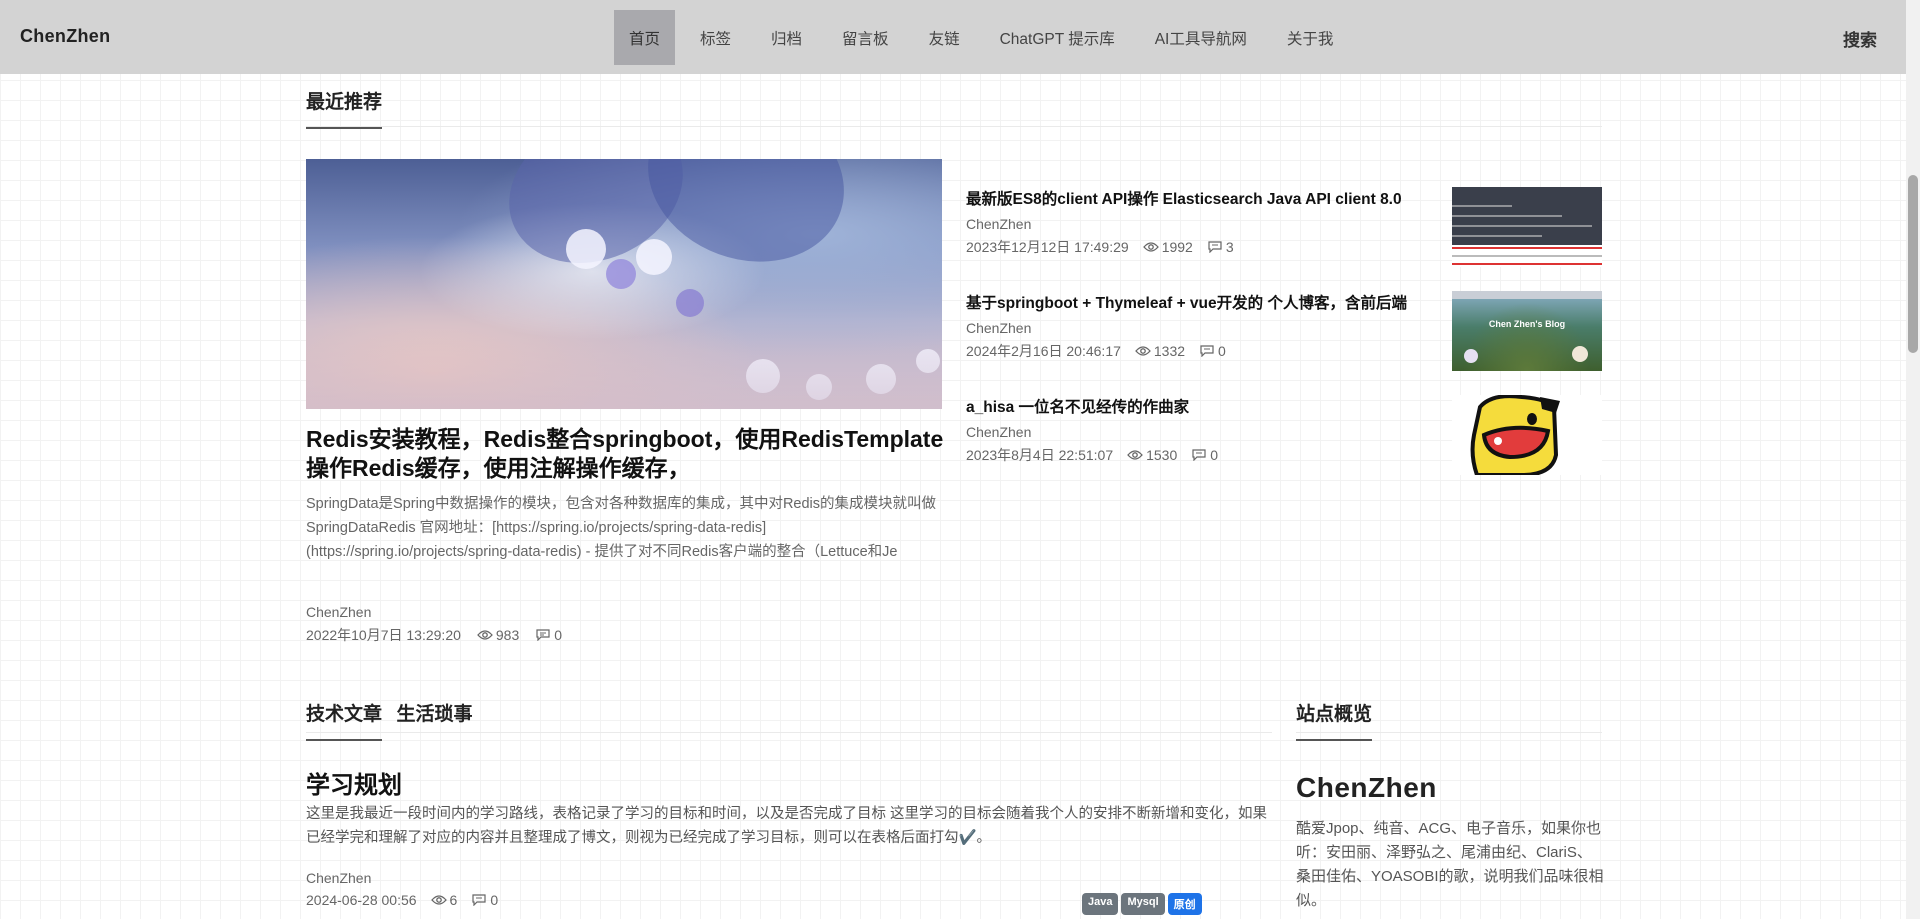 This screenshot has width=1920, height=919. I want to click on side-post-meta: 2024年2月16日 20:46:17 1332 0, so click(1096, 351).